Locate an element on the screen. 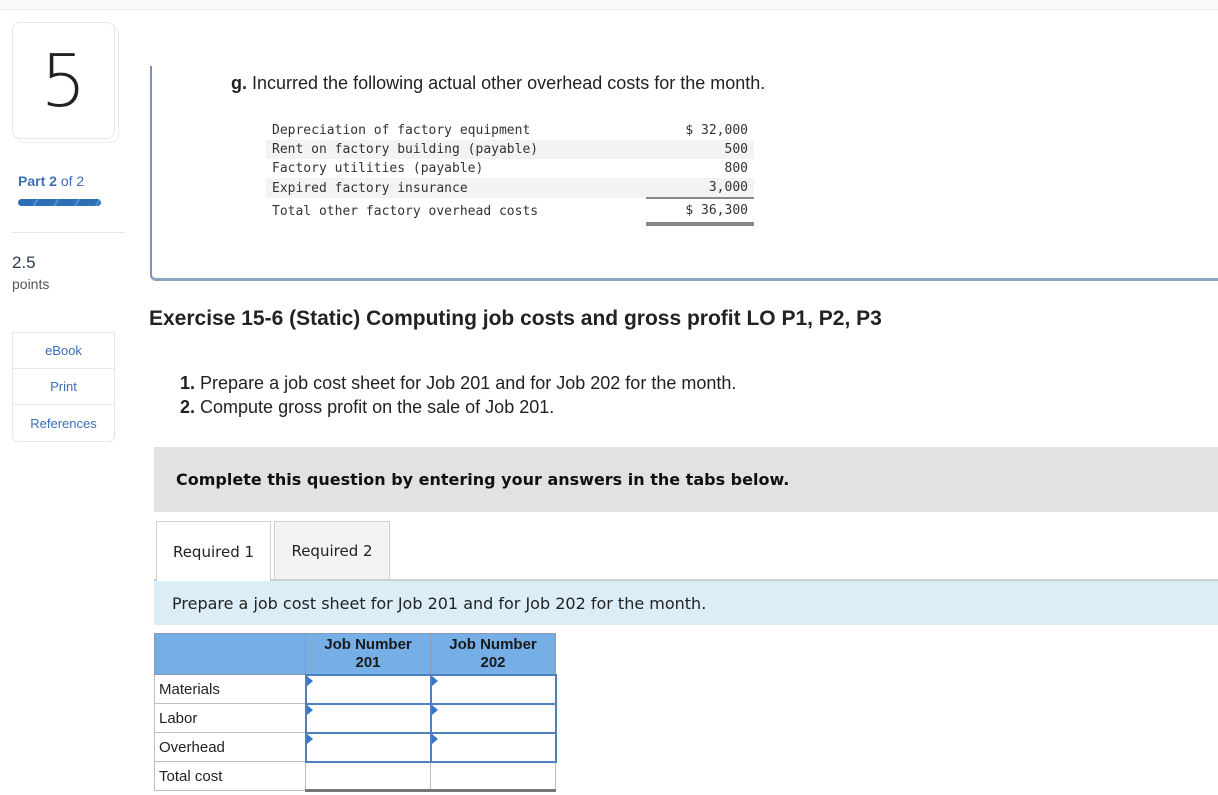 The image size is (1218, 795). materials-202-input-cell is located at coordinates (493, 689).